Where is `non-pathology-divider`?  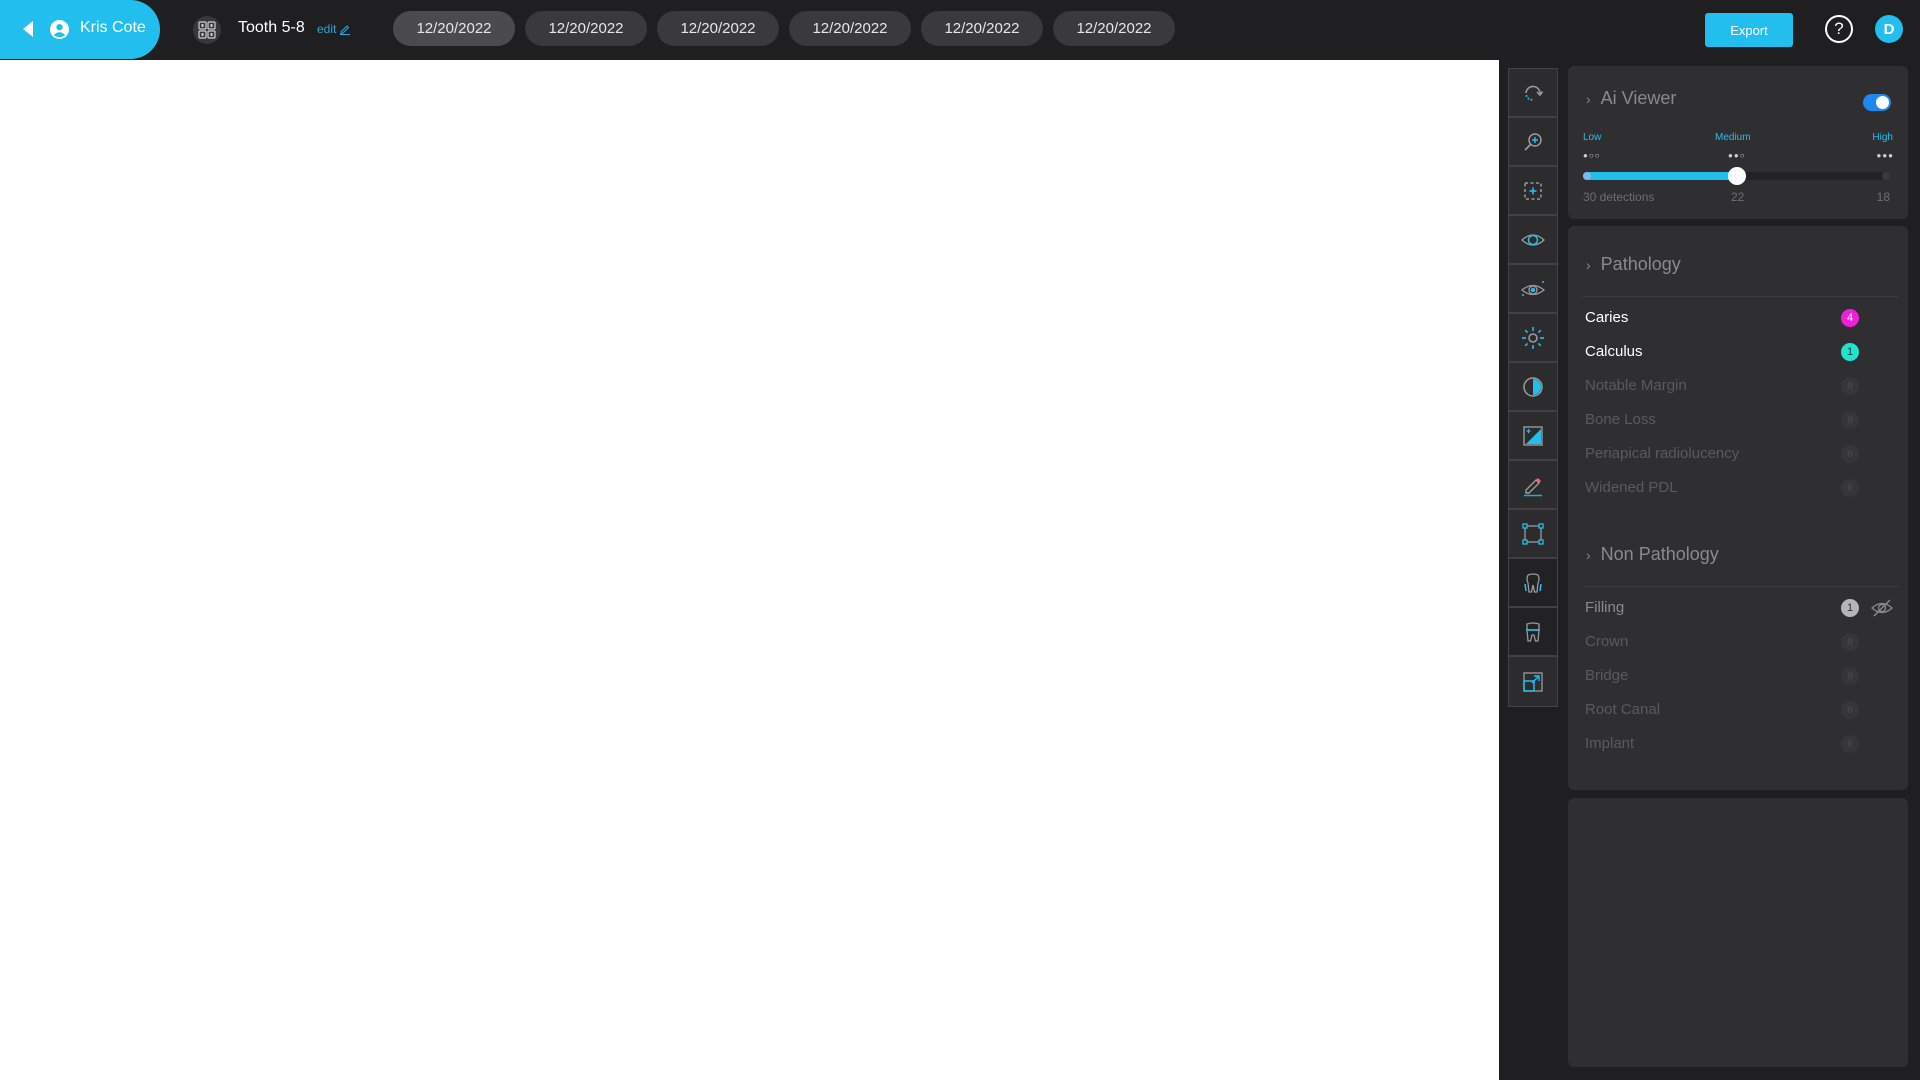 non-pathology-divider is located at coordinates (1741, 586).